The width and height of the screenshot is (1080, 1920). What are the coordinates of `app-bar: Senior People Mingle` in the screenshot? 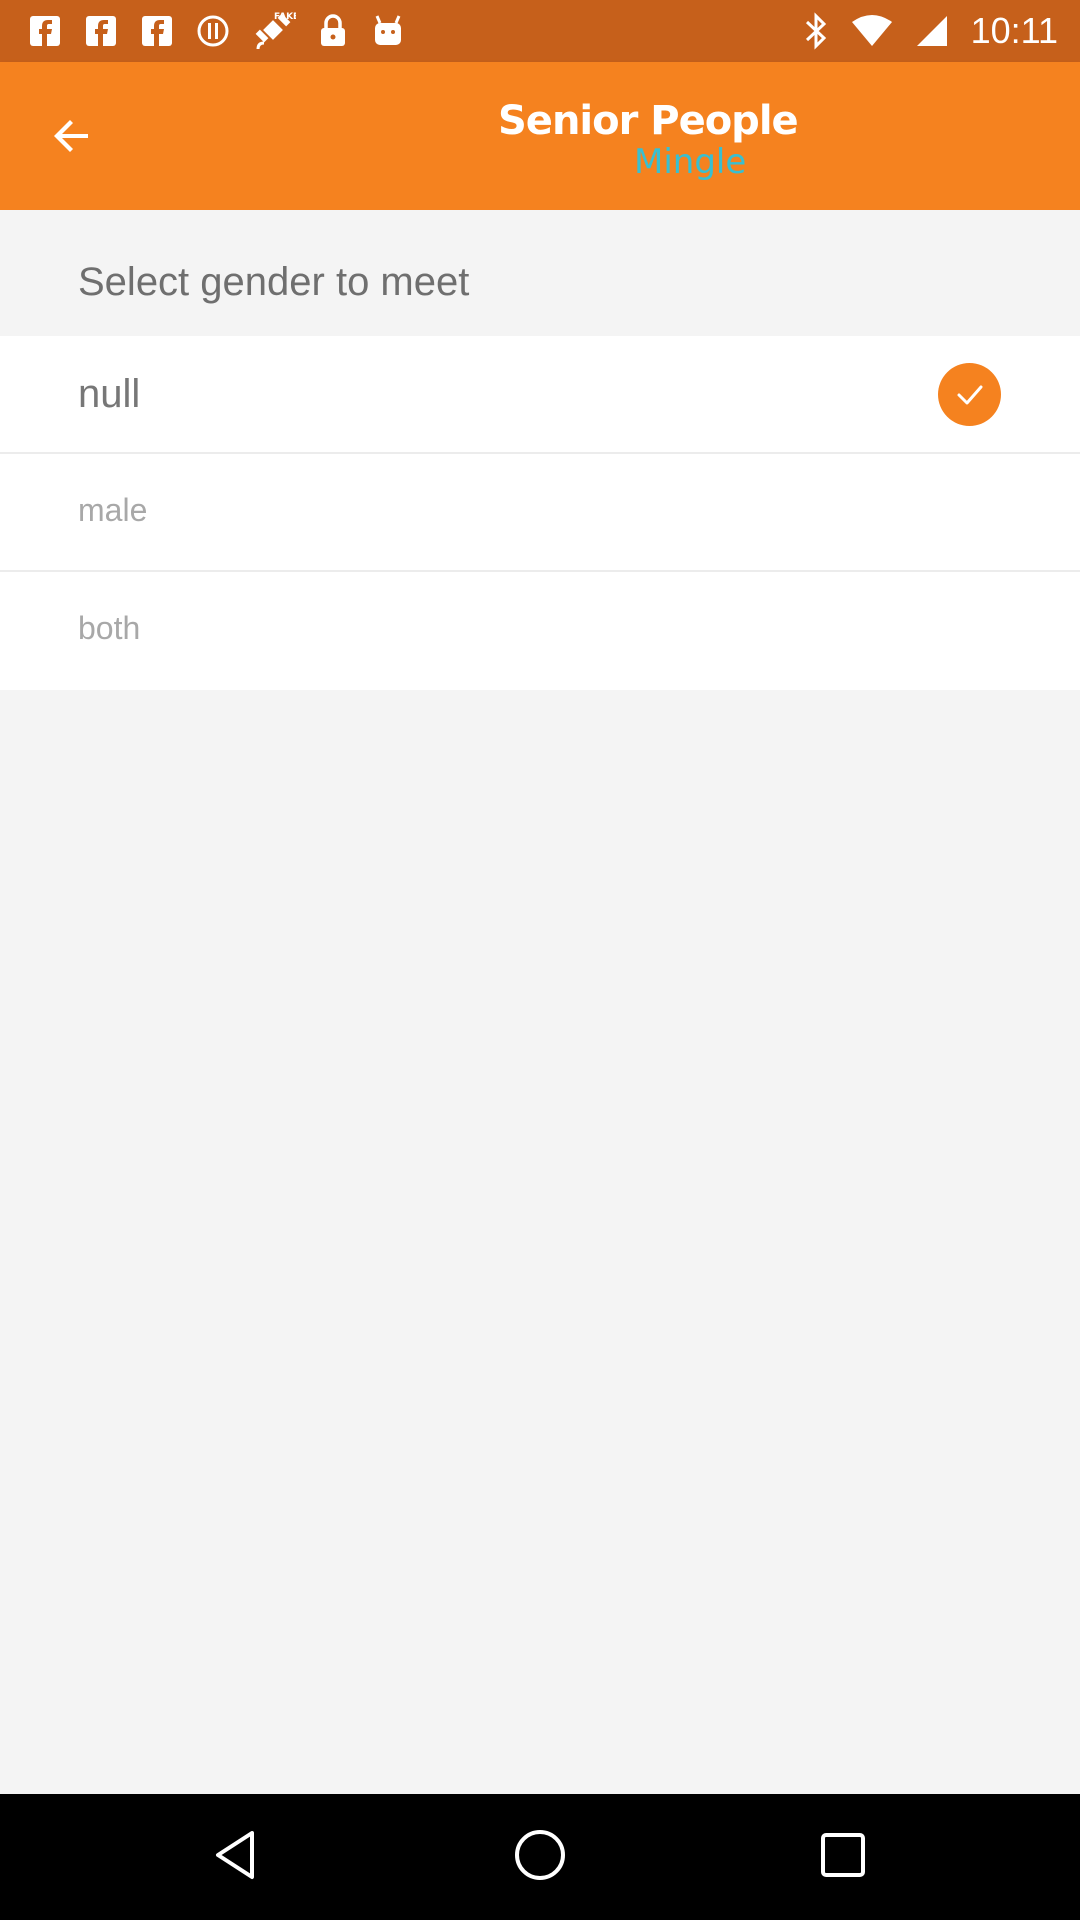 It's located at (540, 136).